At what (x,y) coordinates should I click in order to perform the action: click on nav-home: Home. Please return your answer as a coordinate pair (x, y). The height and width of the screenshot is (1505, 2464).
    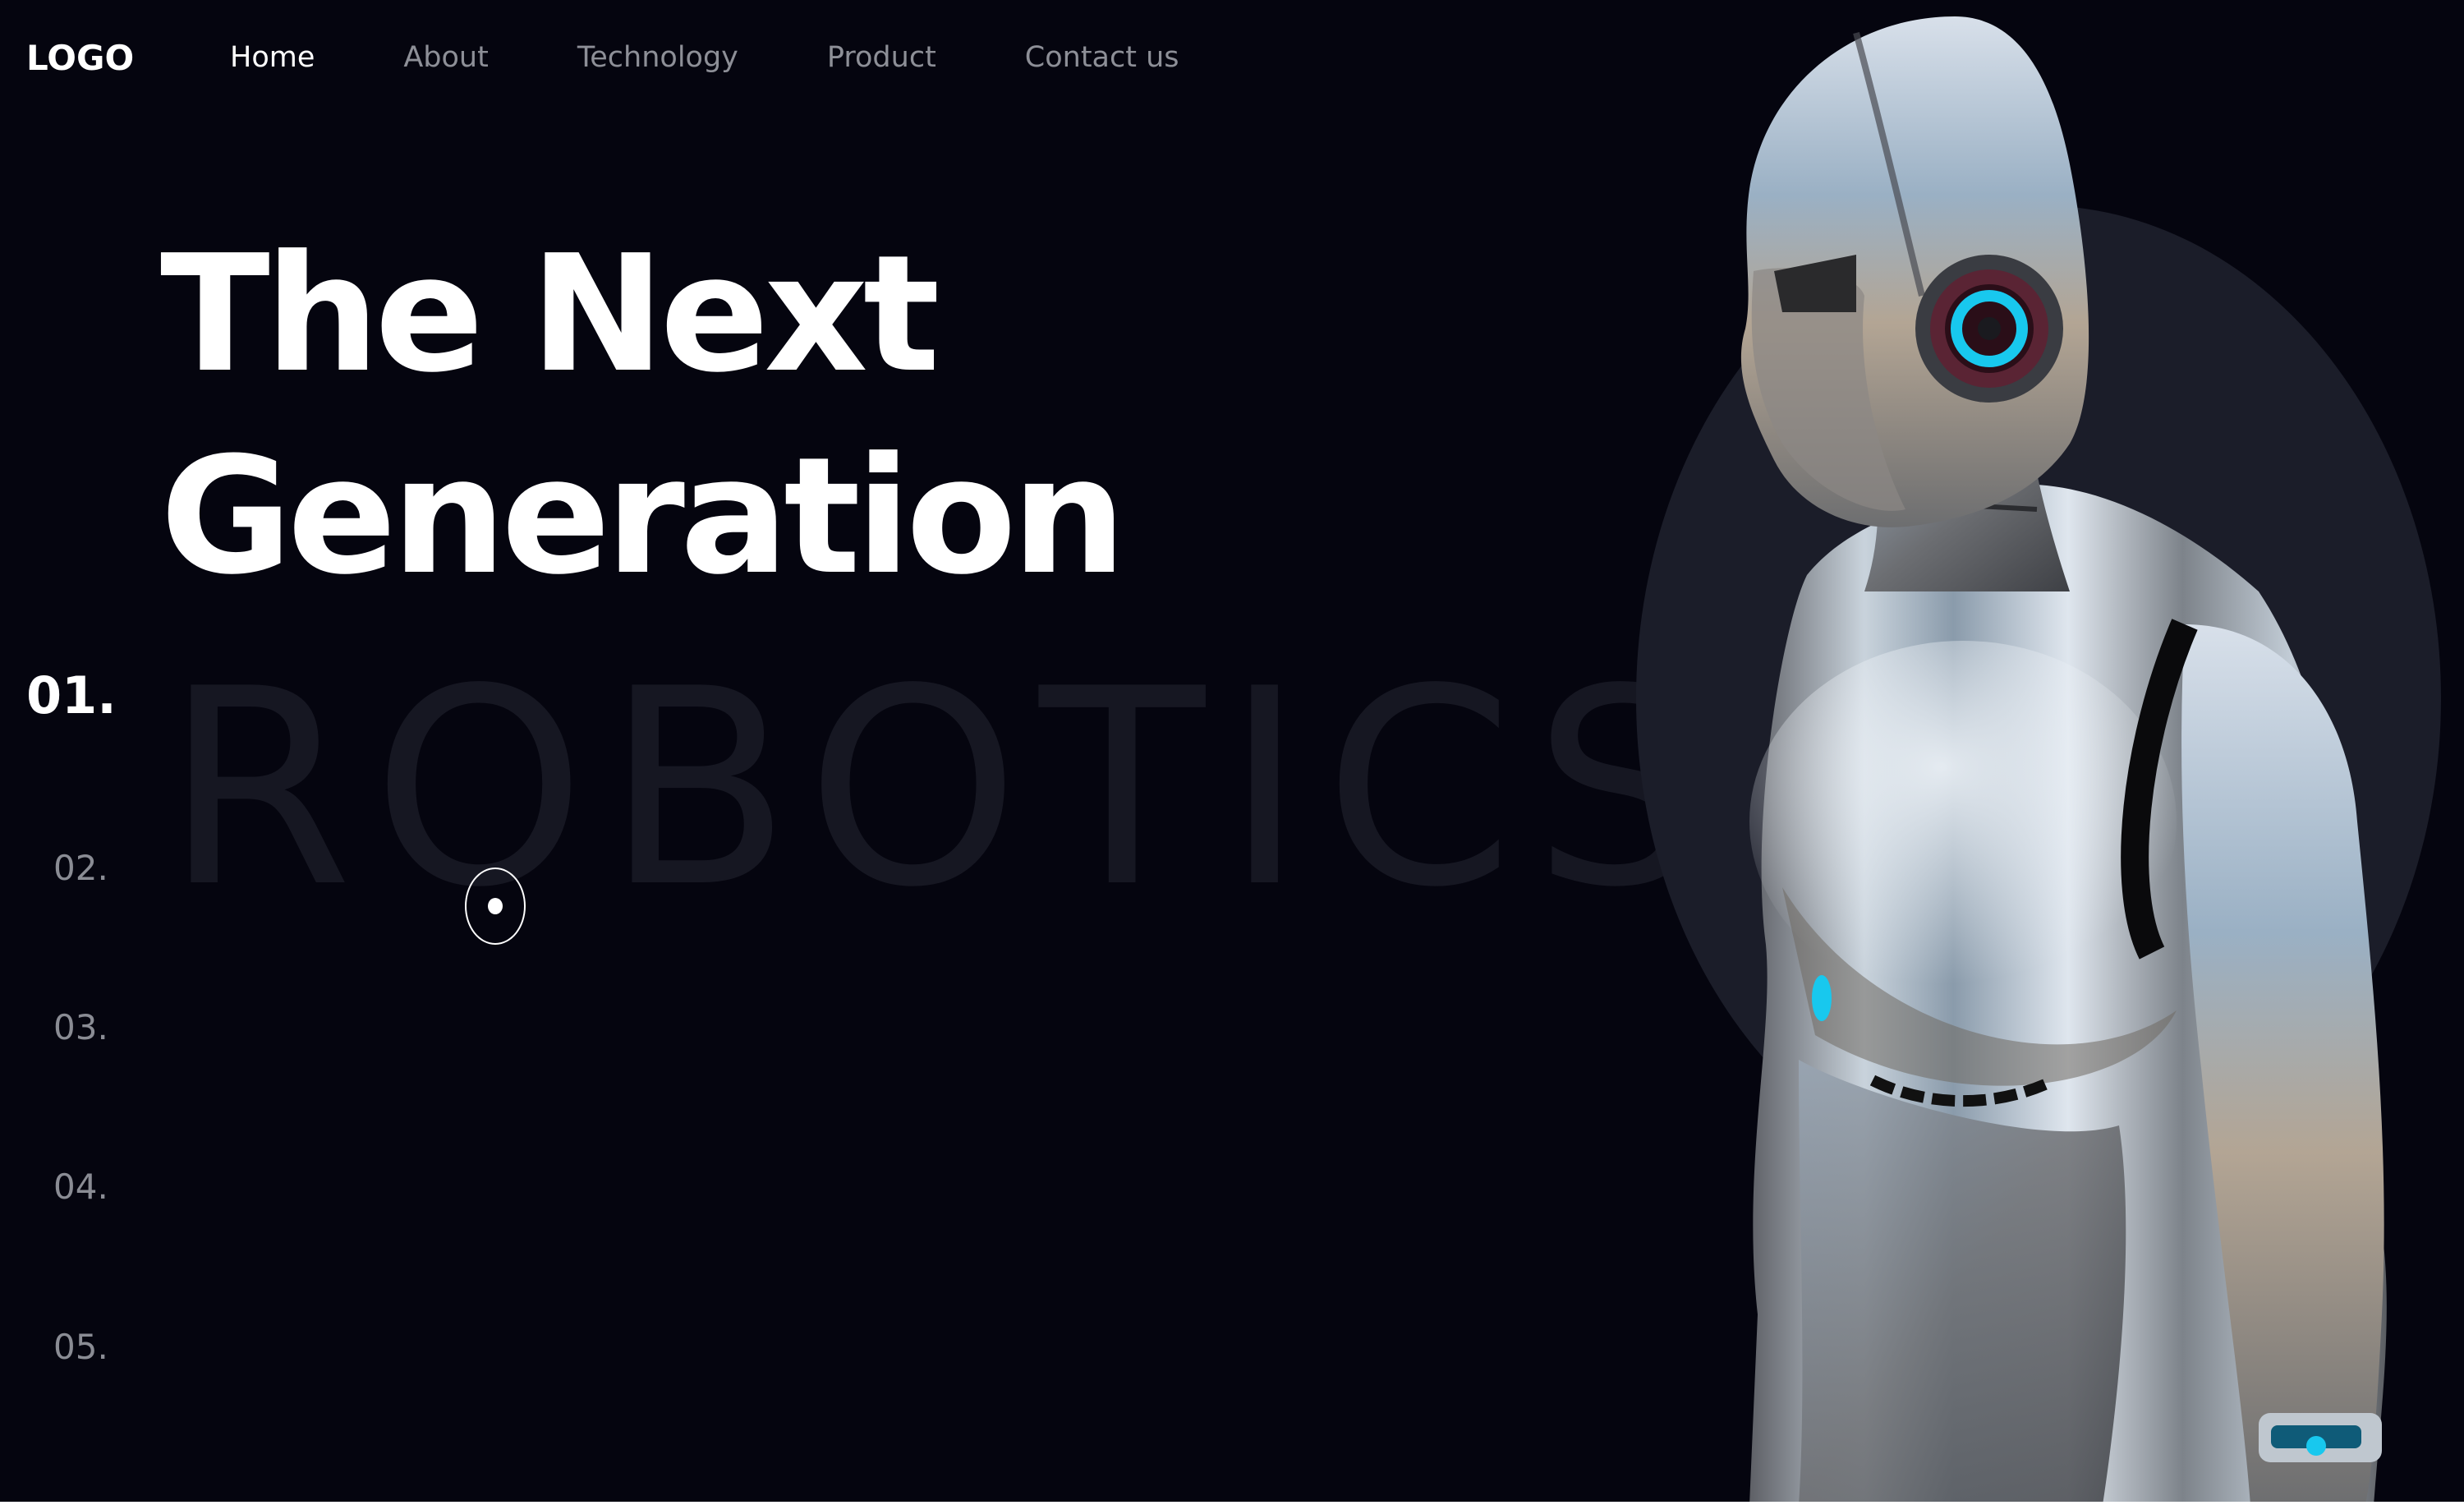
    Looking at the image, I should click on (272, 57).